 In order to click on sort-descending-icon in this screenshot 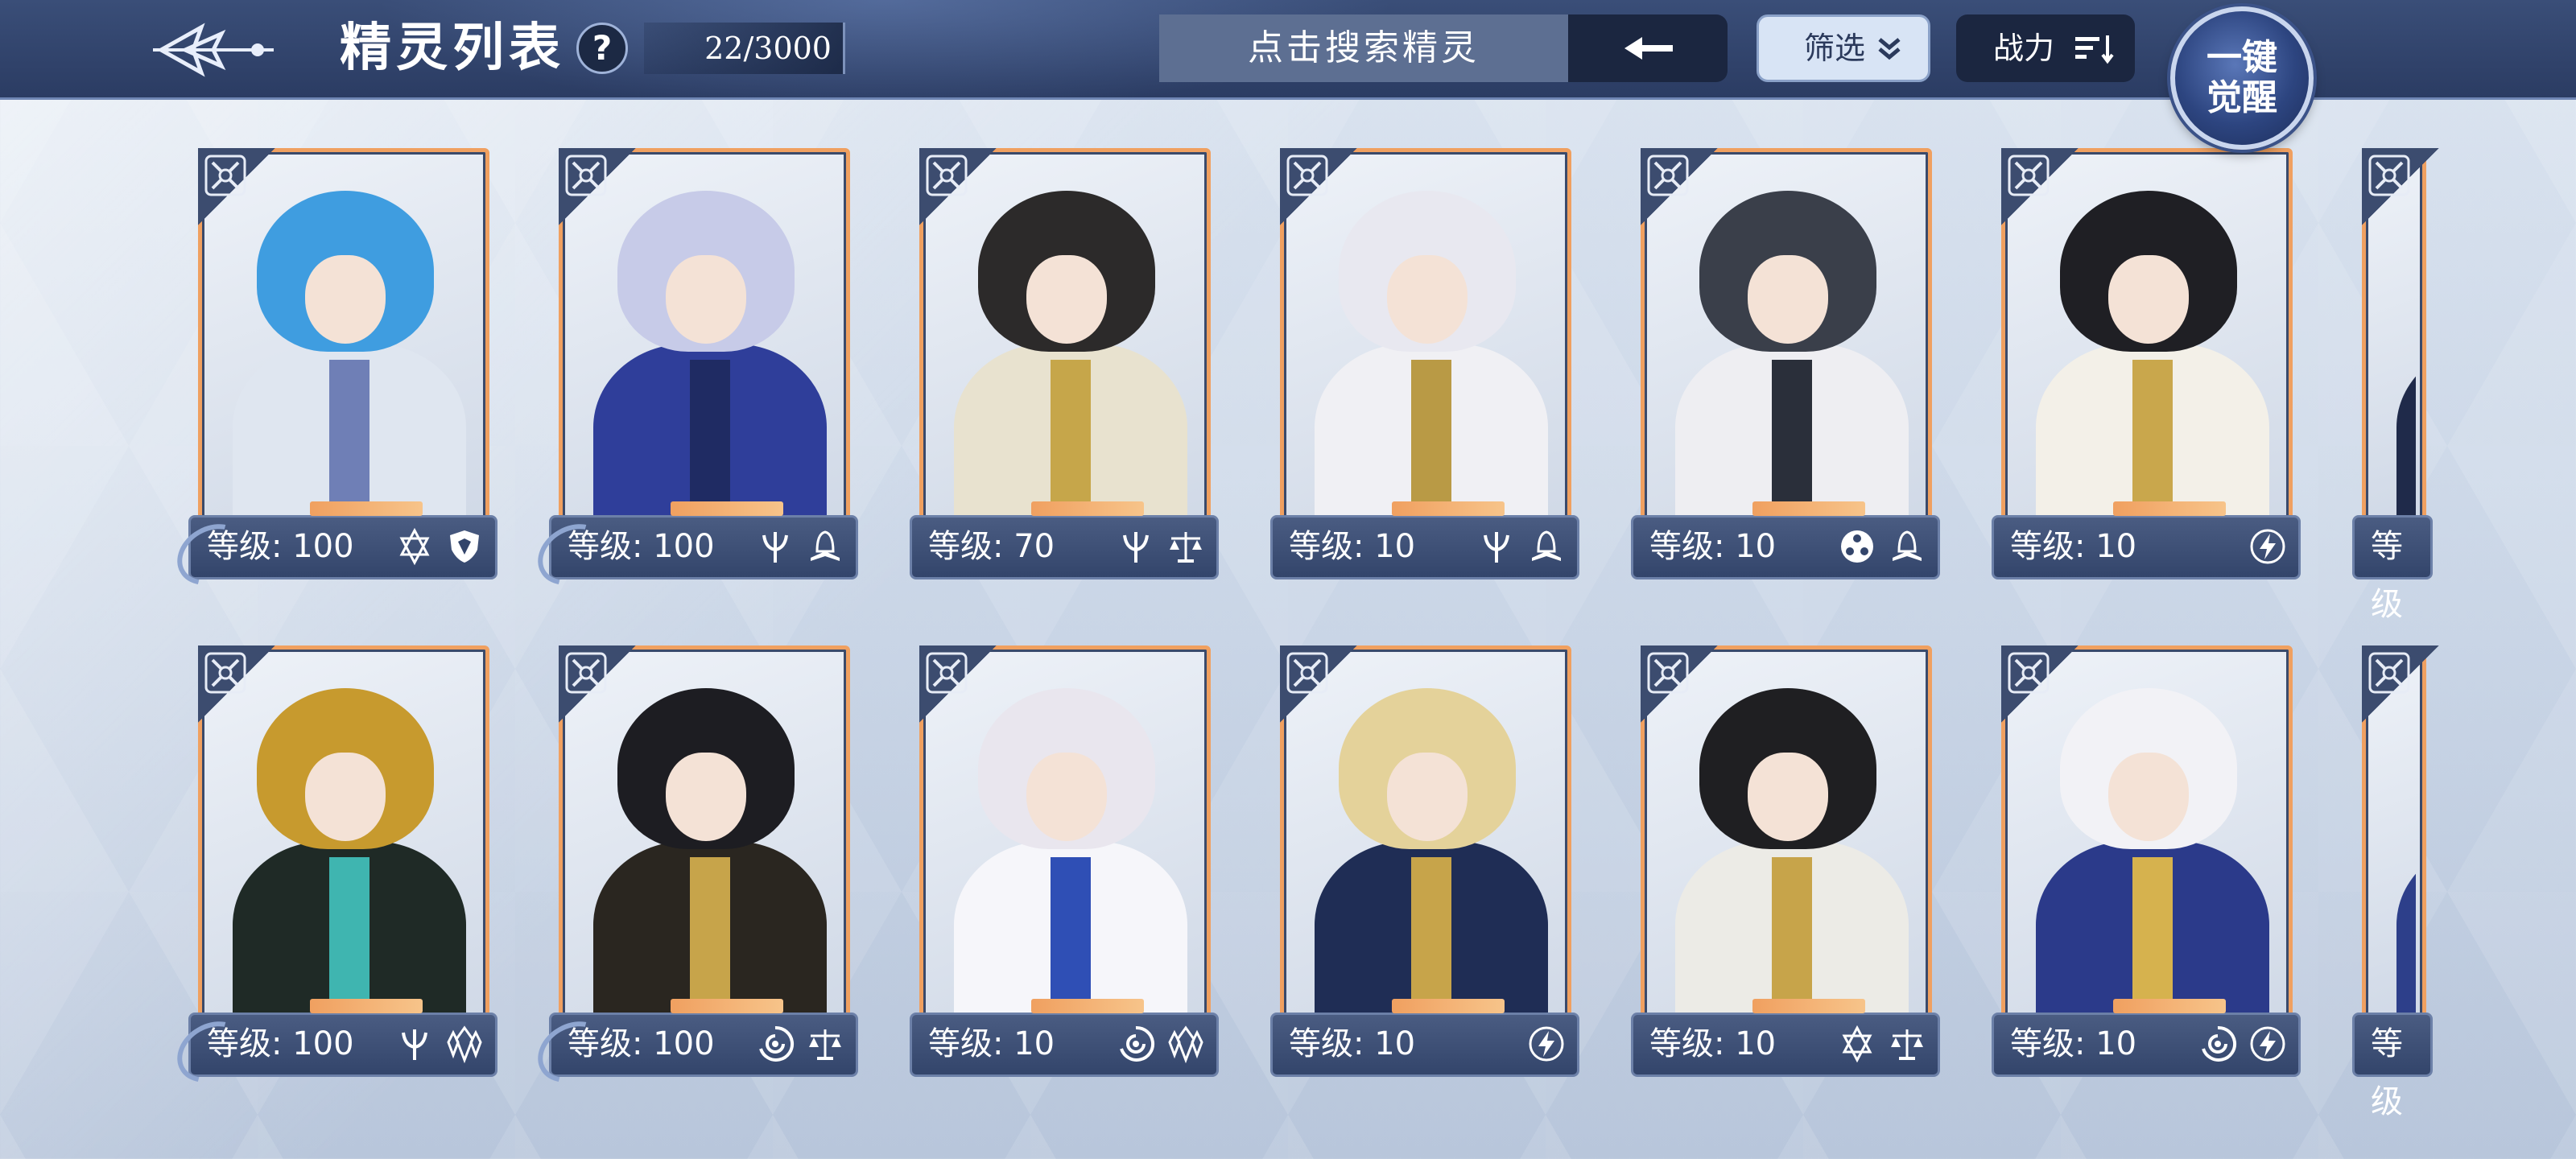, I will do `click(2094, 49)`.